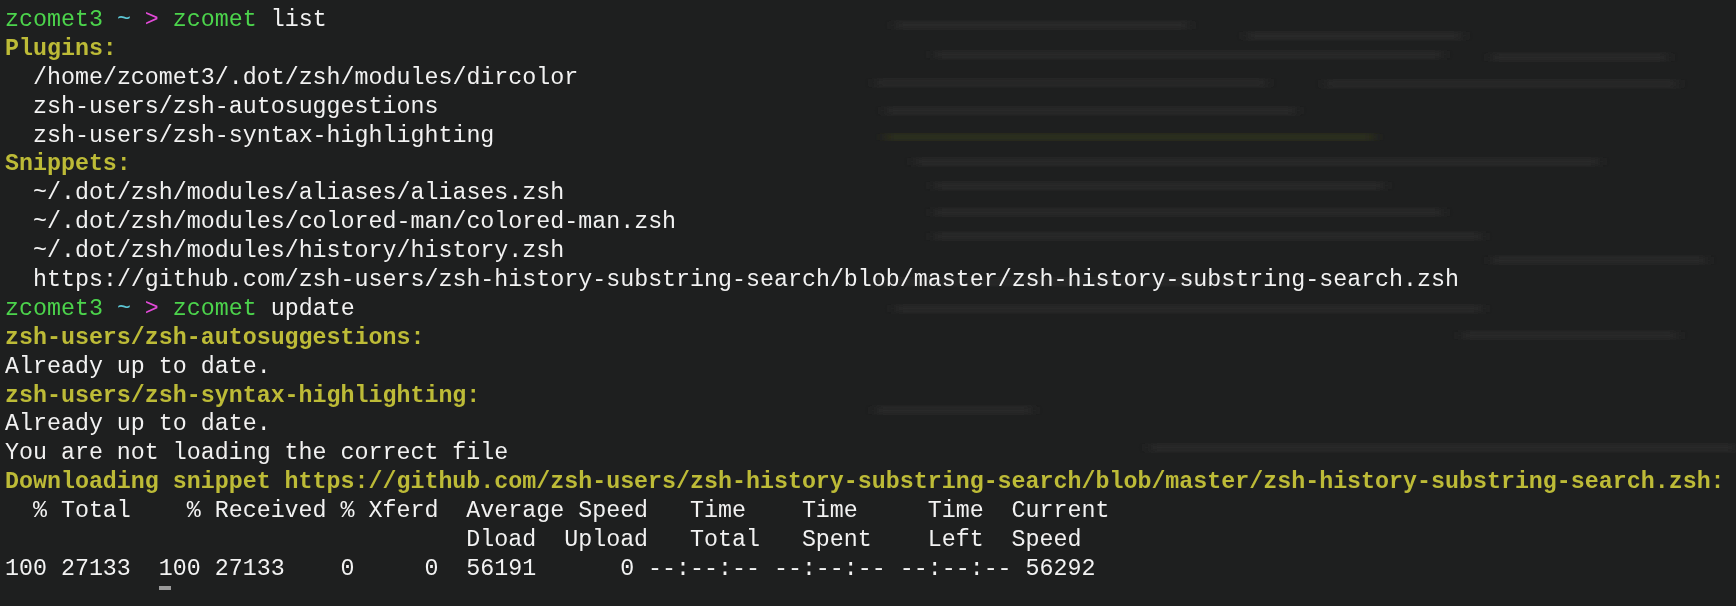  What do you see at coordinates (236, 107) in the screenshot?
I see `output-line: zsh-users/zsh-autosuggestions` at bounding box center [236, 107].